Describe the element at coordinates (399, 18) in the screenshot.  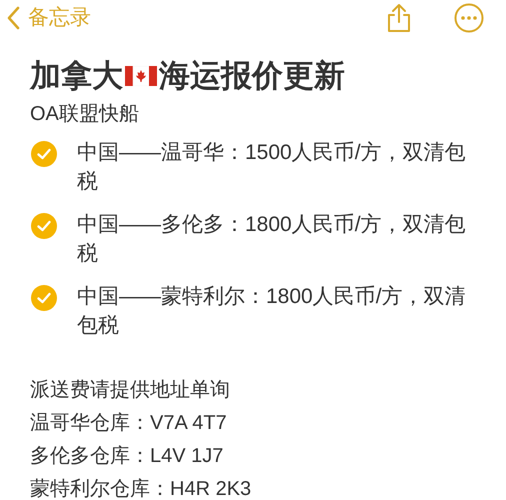
I see `share-icon` at that location.